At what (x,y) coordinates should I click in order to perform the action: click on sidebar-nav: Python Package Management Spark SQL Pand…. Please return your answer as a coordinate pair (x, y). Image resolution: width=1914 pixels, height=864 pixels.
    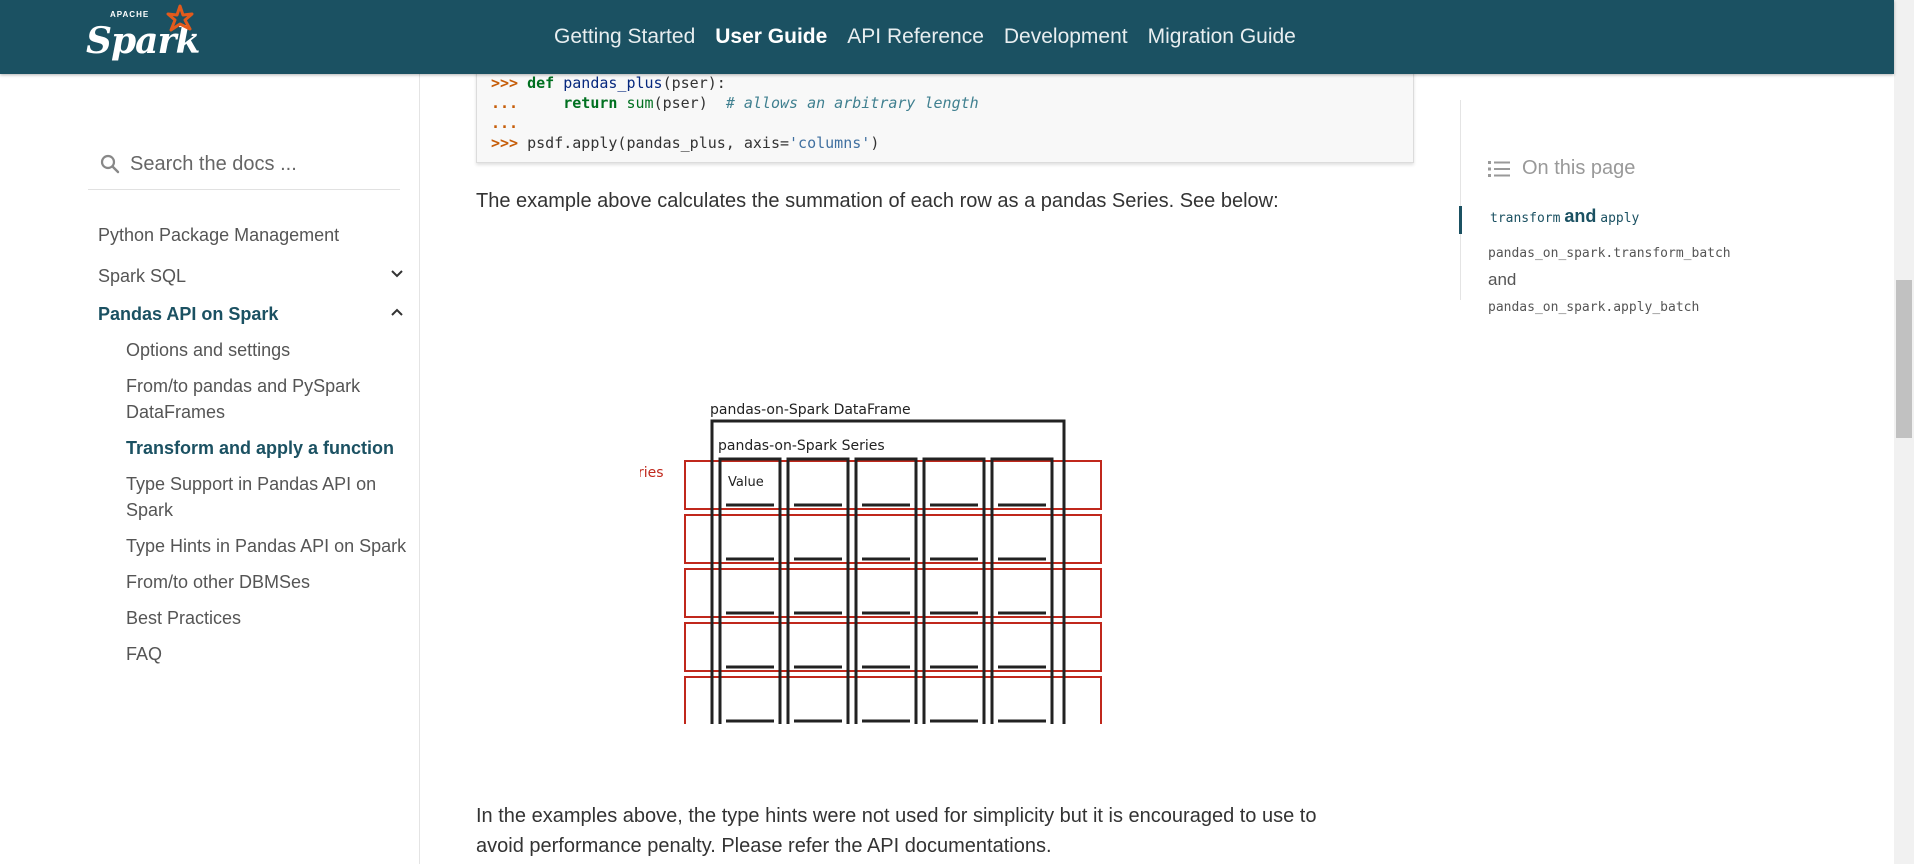
    Looking at the image, I should click on (256, 446).